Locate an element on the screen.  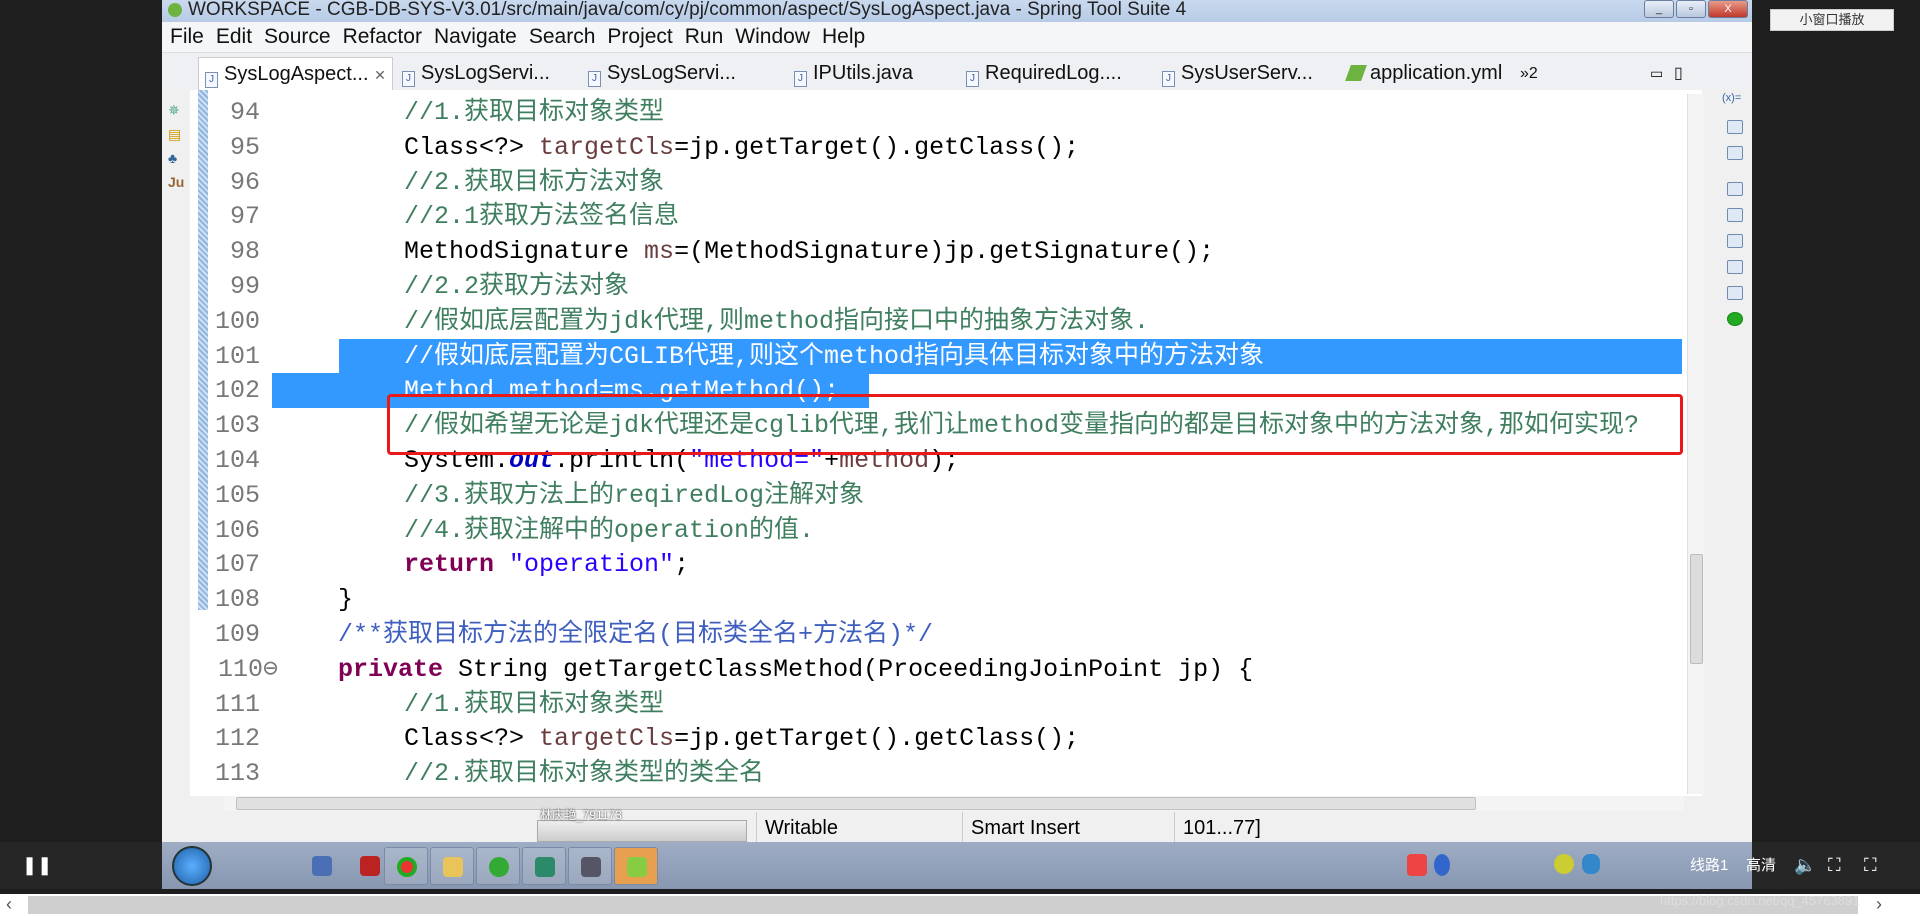
left-toolbar: ✵ ▤ ♣ Ju is located at coordinates (176, 450).